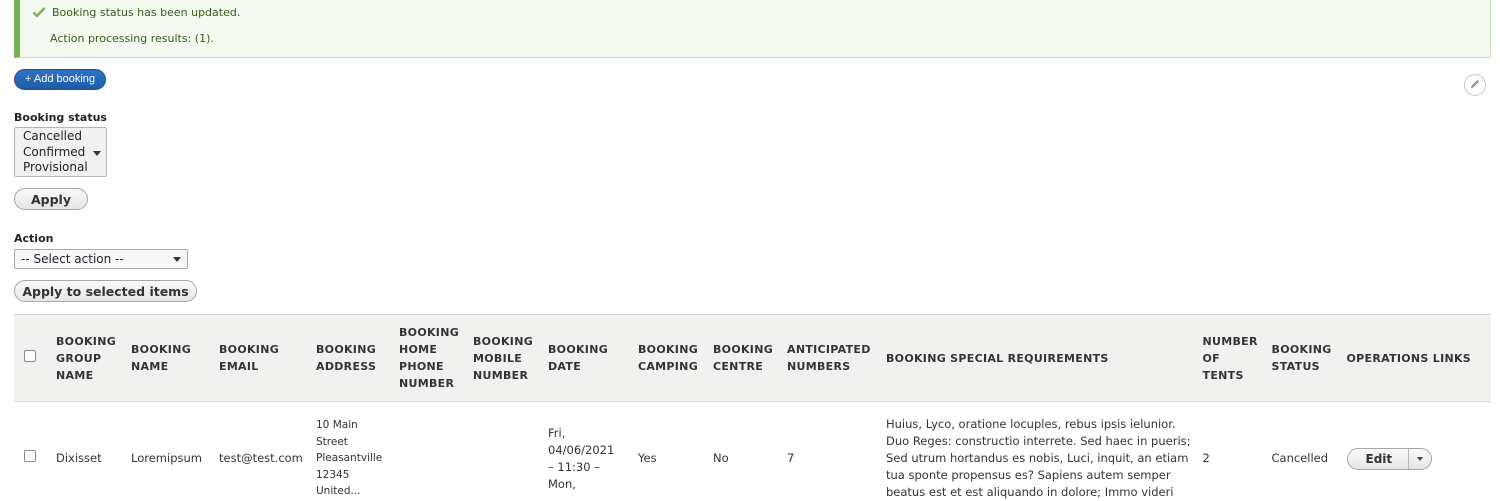  What do you see at coordinates (761, 12) in the screenshot?
I see `status-message-line: Booking status has been updated.` at bounding box center [761, 12].